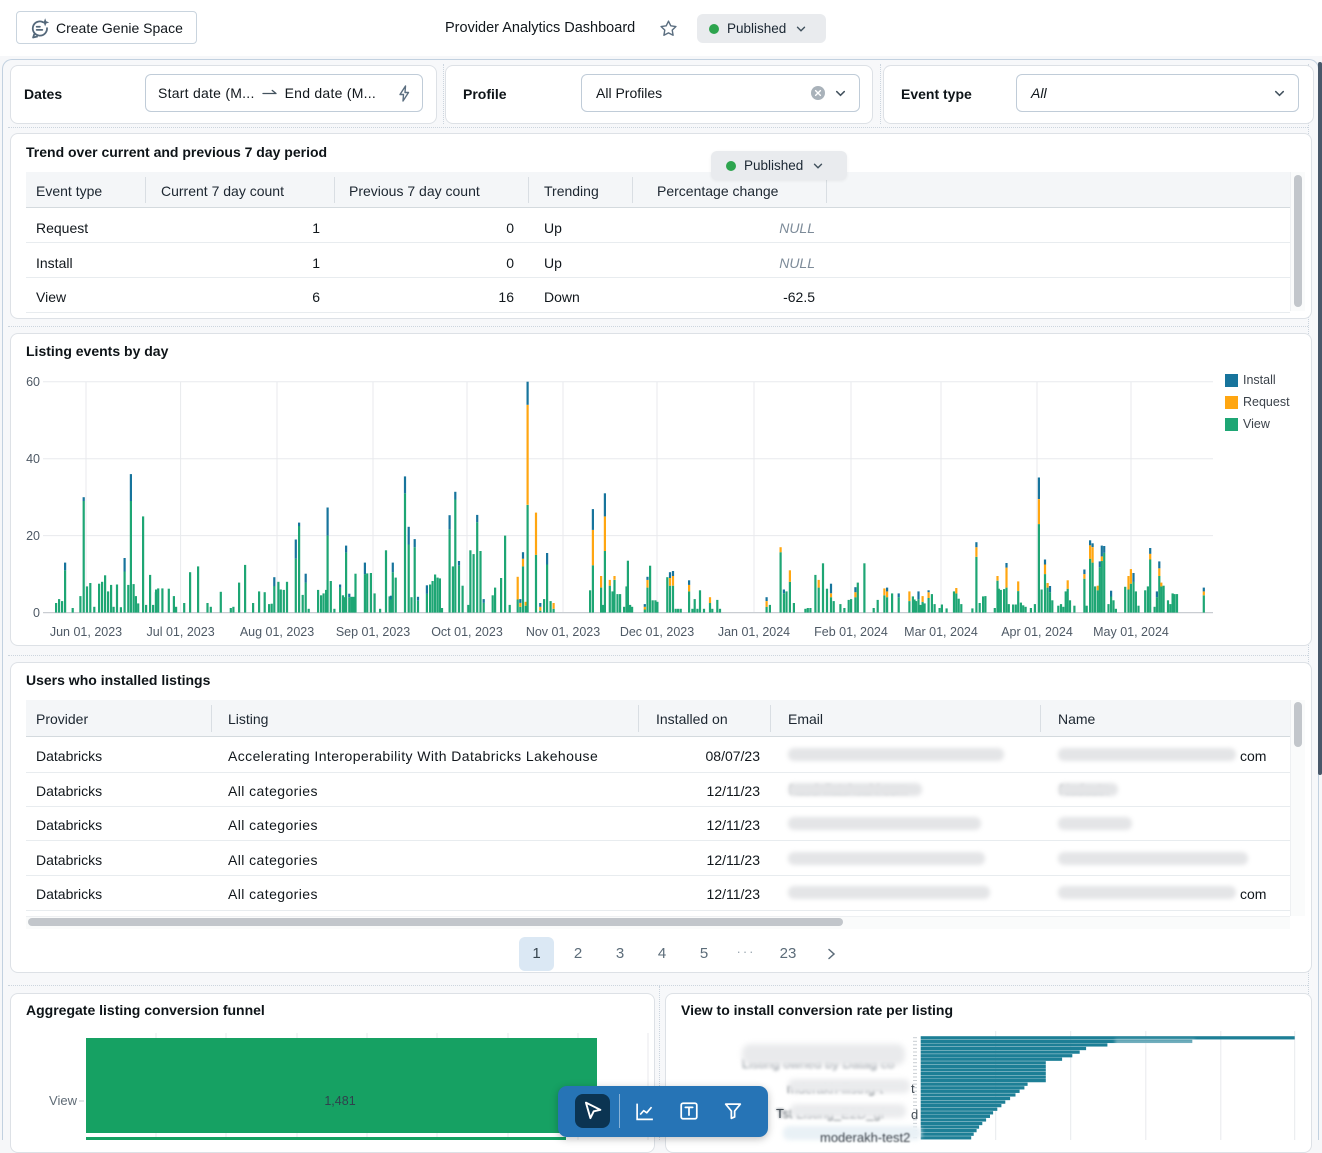 This screenshot has width=1322, height=1153. What do you see at coordinates (63, 1100) in the screenshot?
I see `svg-text: View` at bounding box center [63, 1100].